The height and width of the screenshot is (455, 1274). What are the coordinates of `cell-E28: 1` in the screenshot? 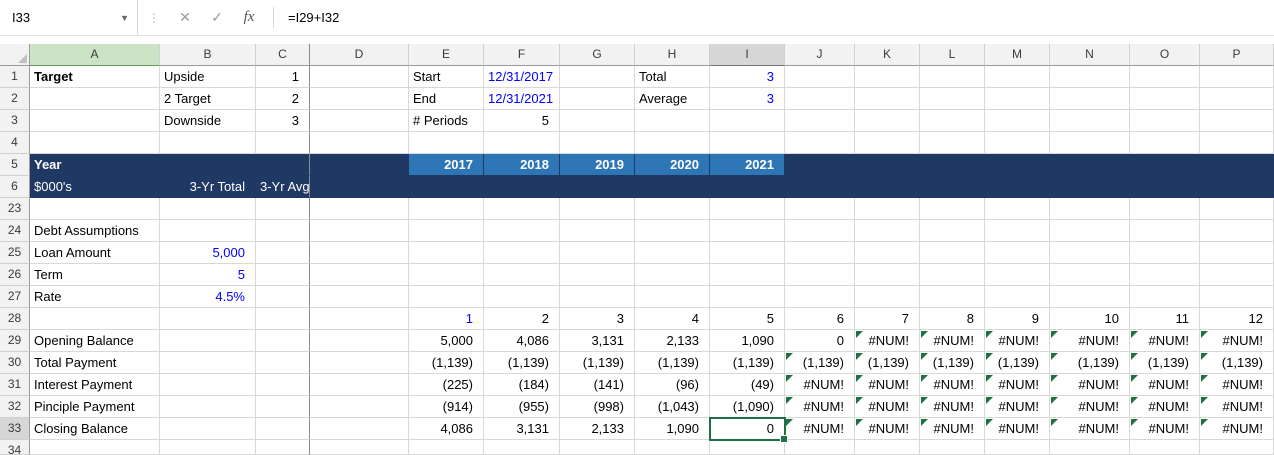 It's located at (446, 319).